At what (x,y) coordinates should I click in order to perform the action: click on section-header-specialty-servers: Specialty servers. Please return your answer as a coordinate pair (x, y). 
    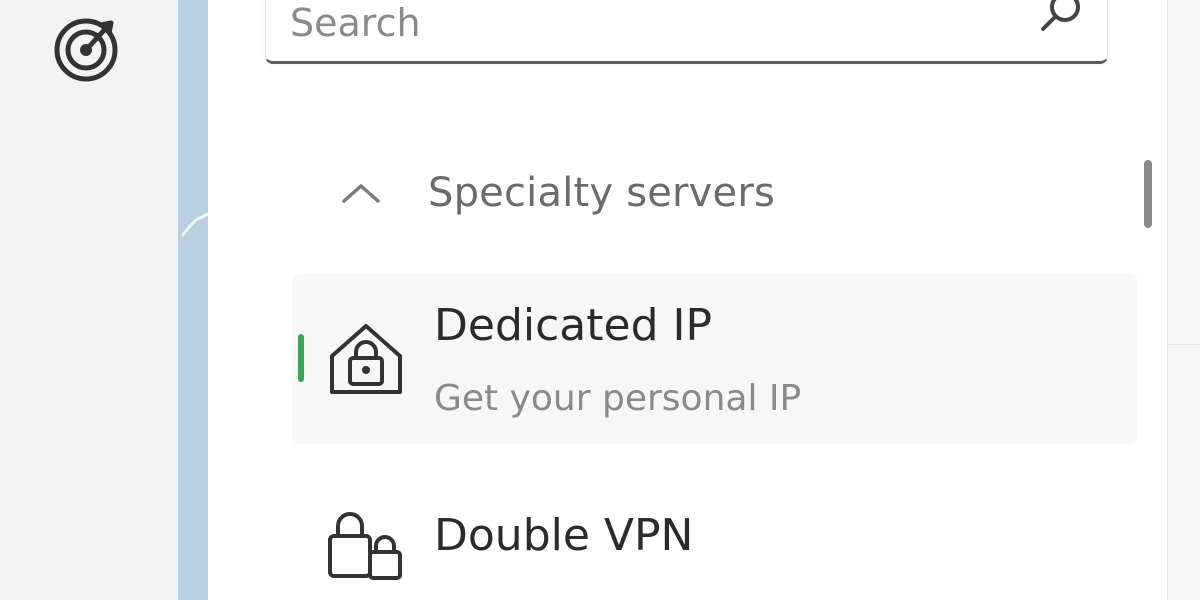
    Looking at the image, I should click on (626, 193).